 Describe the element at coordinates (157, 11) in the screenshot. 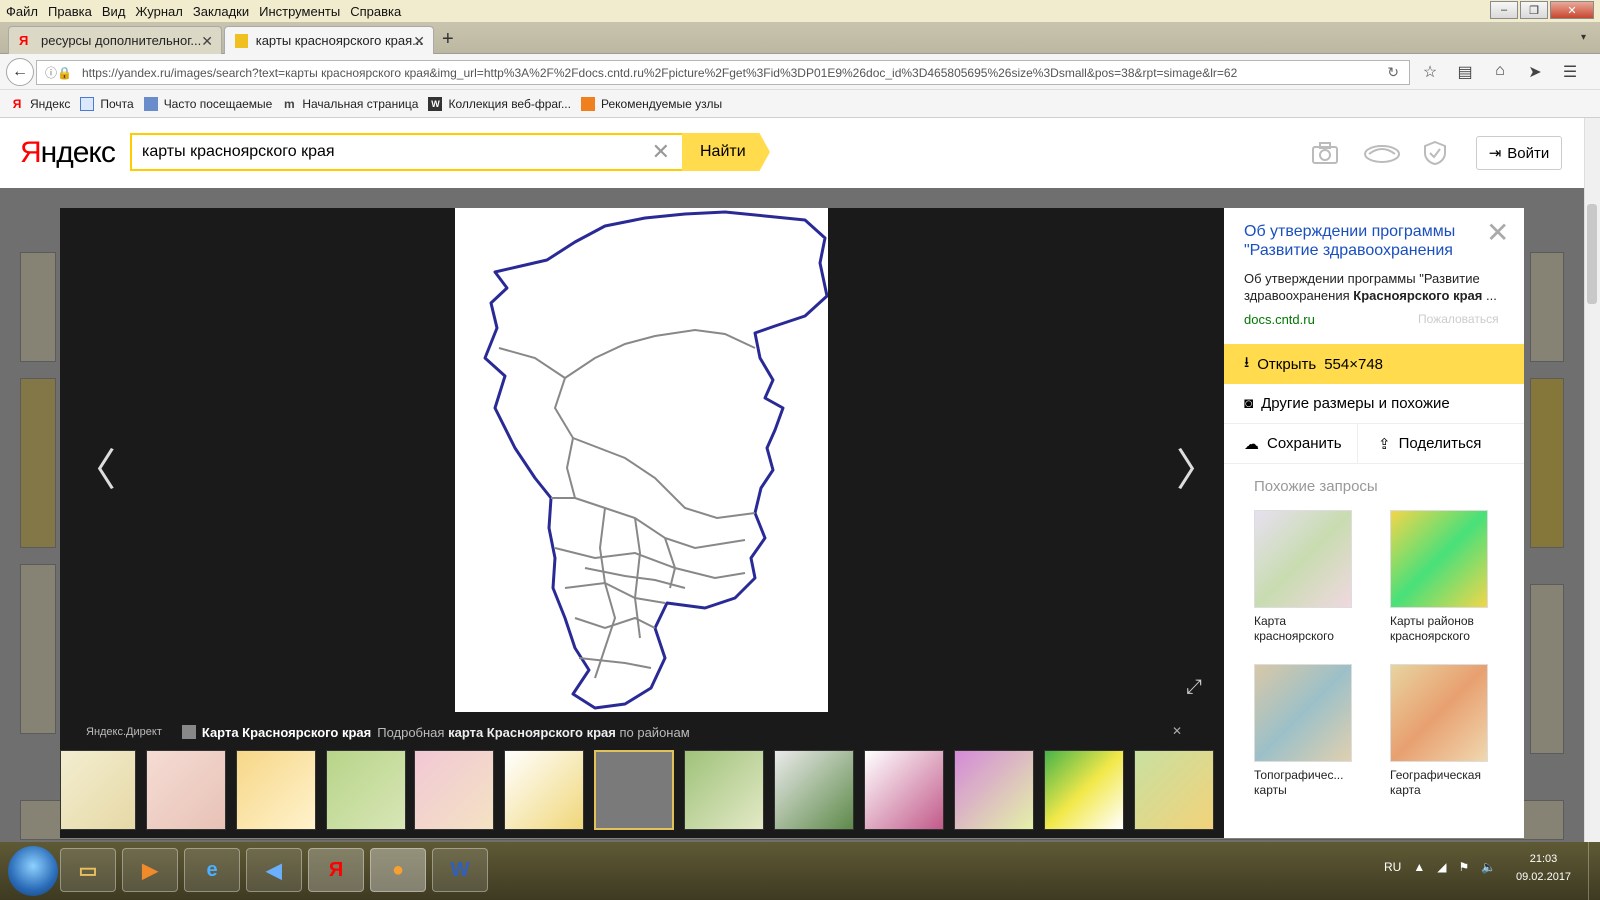

I see `menu-history: Журнал` at that location.